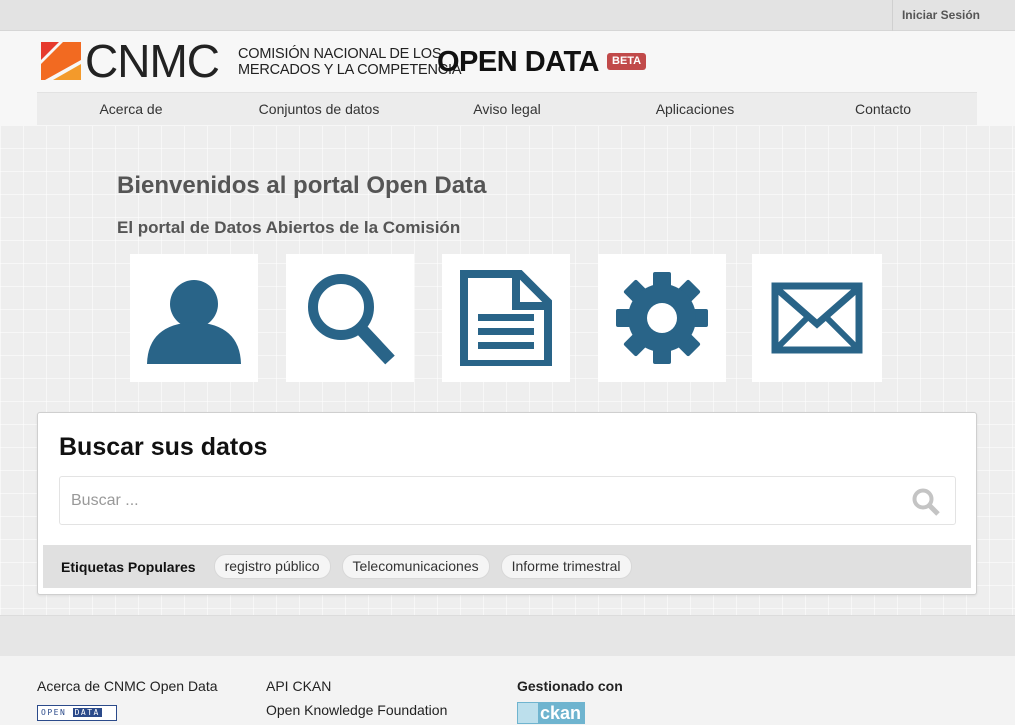 Image resolution: width=1015 pixels, height=725 pixels. I want to click on tile-contact, so click(817, 318).